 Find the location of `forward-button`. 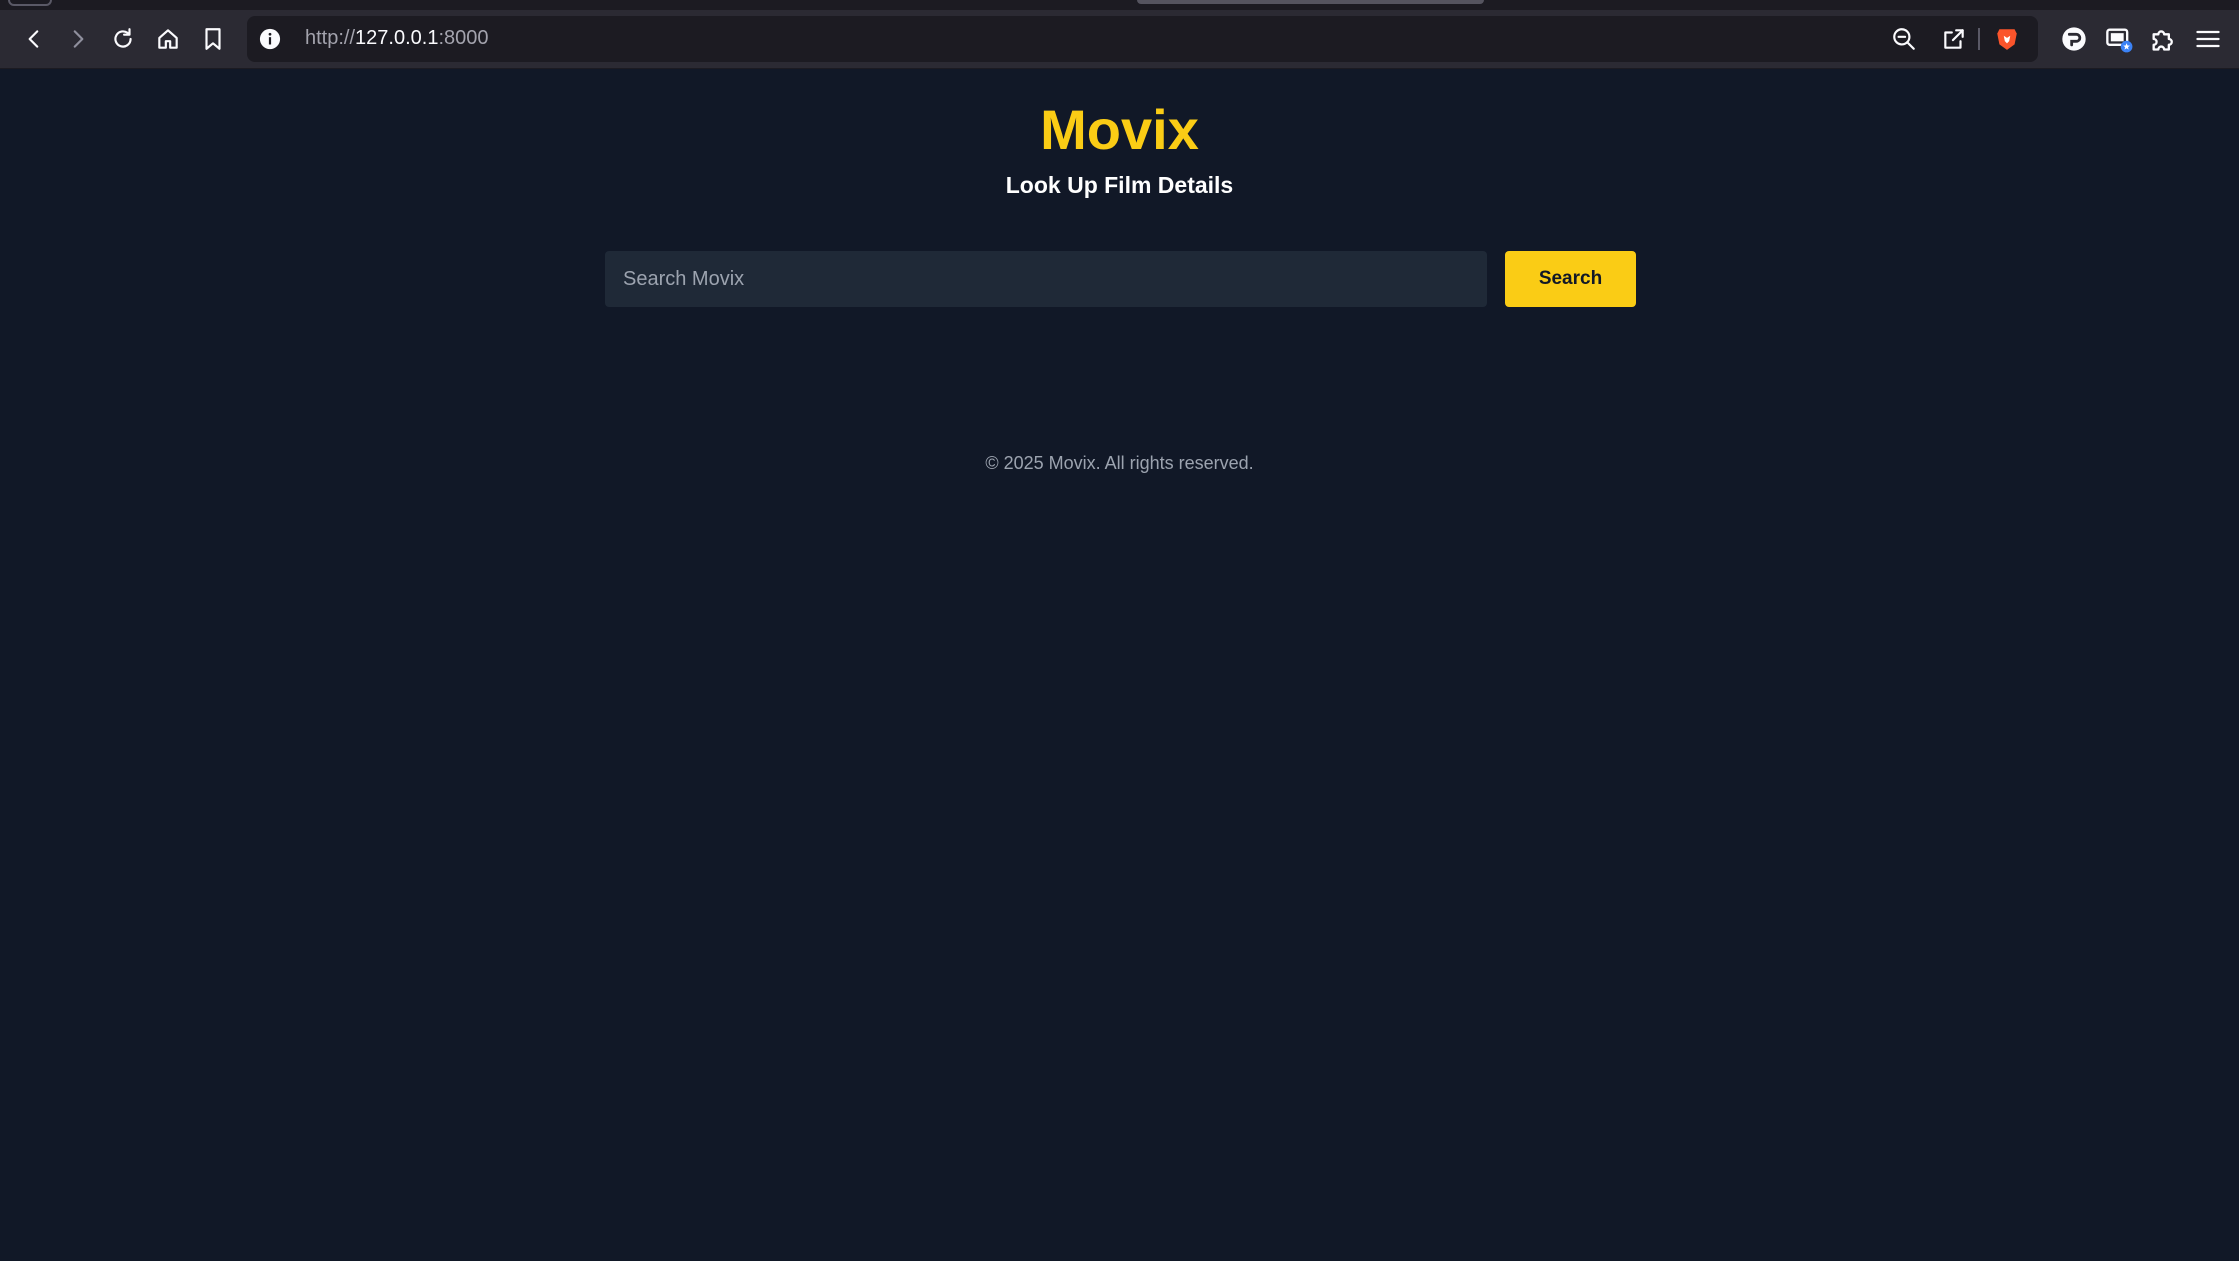

forward-button is located at coordinates (78, 39).